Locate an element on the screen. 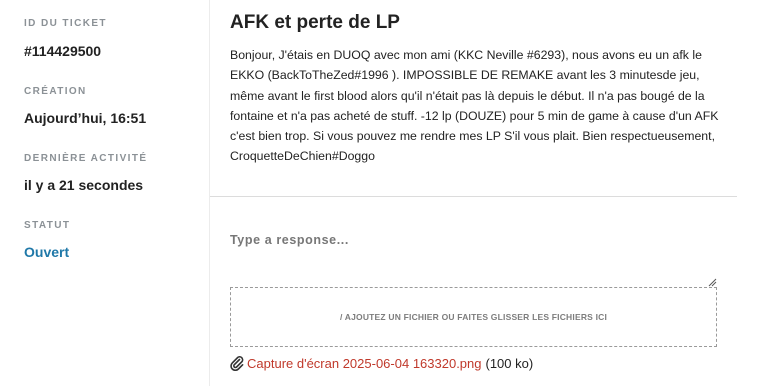 This screenshot has width=783, height=386. divider is located at coordinates (473, 196).